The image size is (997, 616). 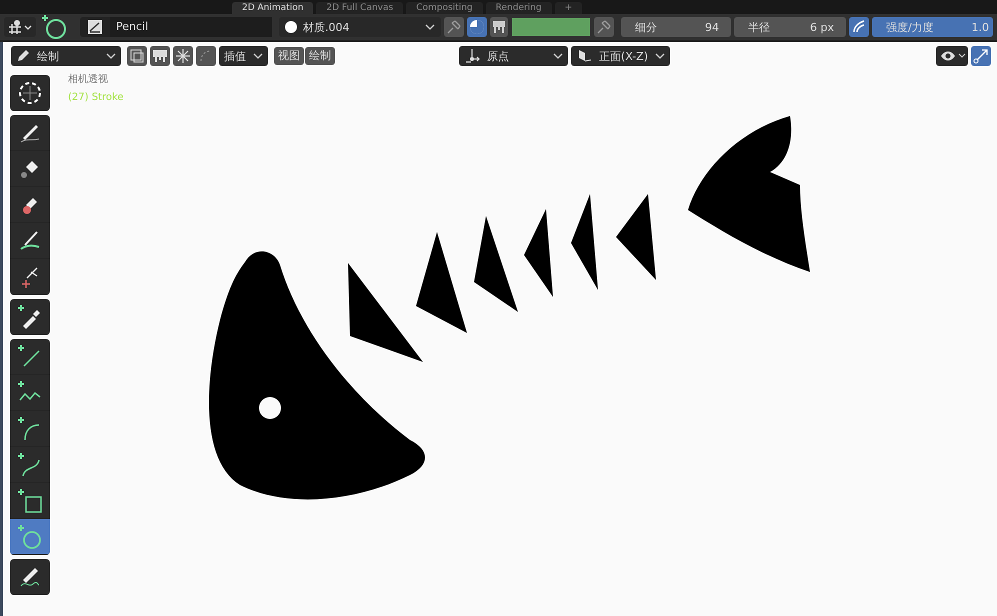 I want to click on material-dropdown: 材质.004, so click(x=360, y=27).